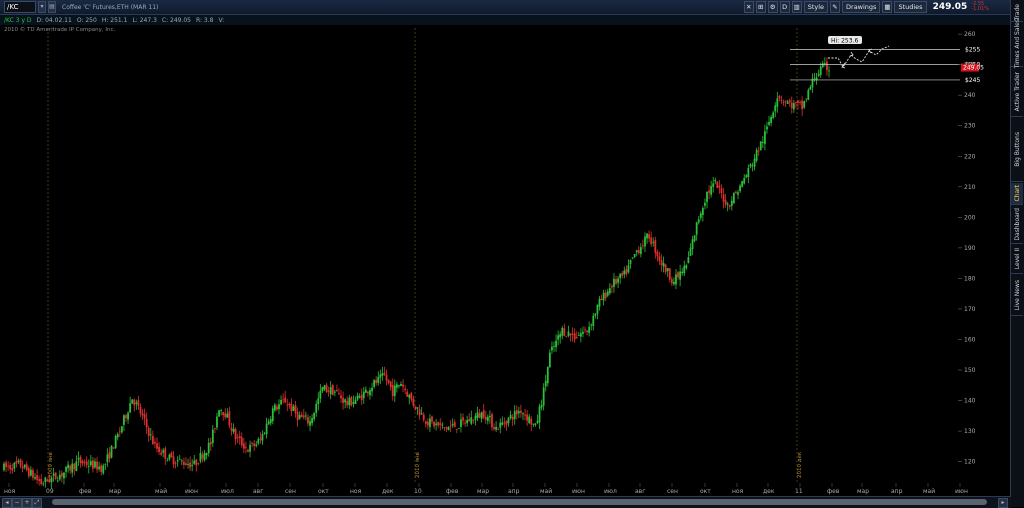 The image size is (1024, 508). What do you see at coordinates (519, 502) in the screenshot?
I see `scroll-thumb` at bounding box center [519, 502].